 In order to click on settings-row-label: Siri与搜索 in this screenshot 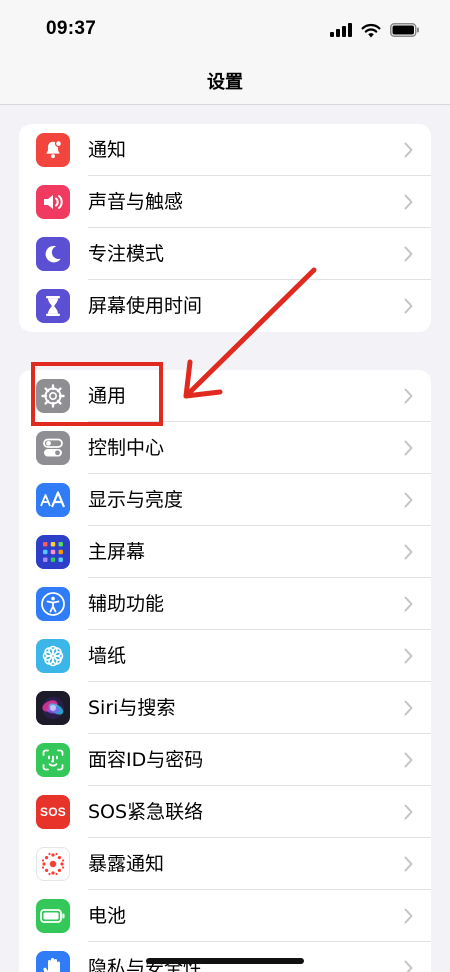, I will do `click(132, 708)`.